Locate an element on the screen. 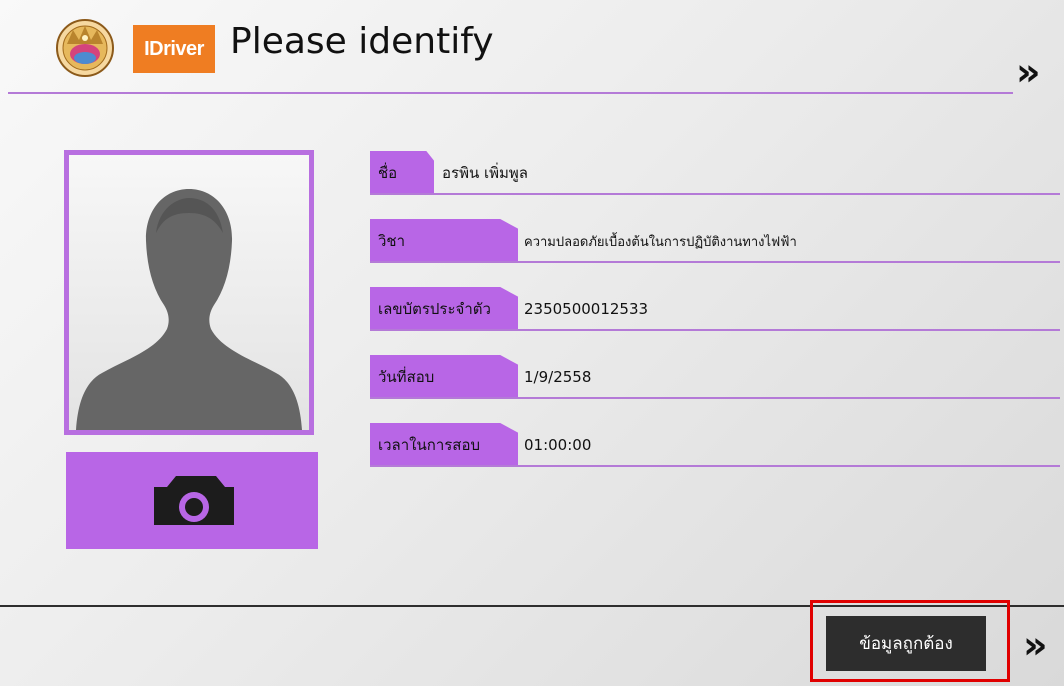 The image size is (1064, 686). info-row-id-number: เลขบัตรประจำตัว 2350500012533 is located at coordinates (715, 309).